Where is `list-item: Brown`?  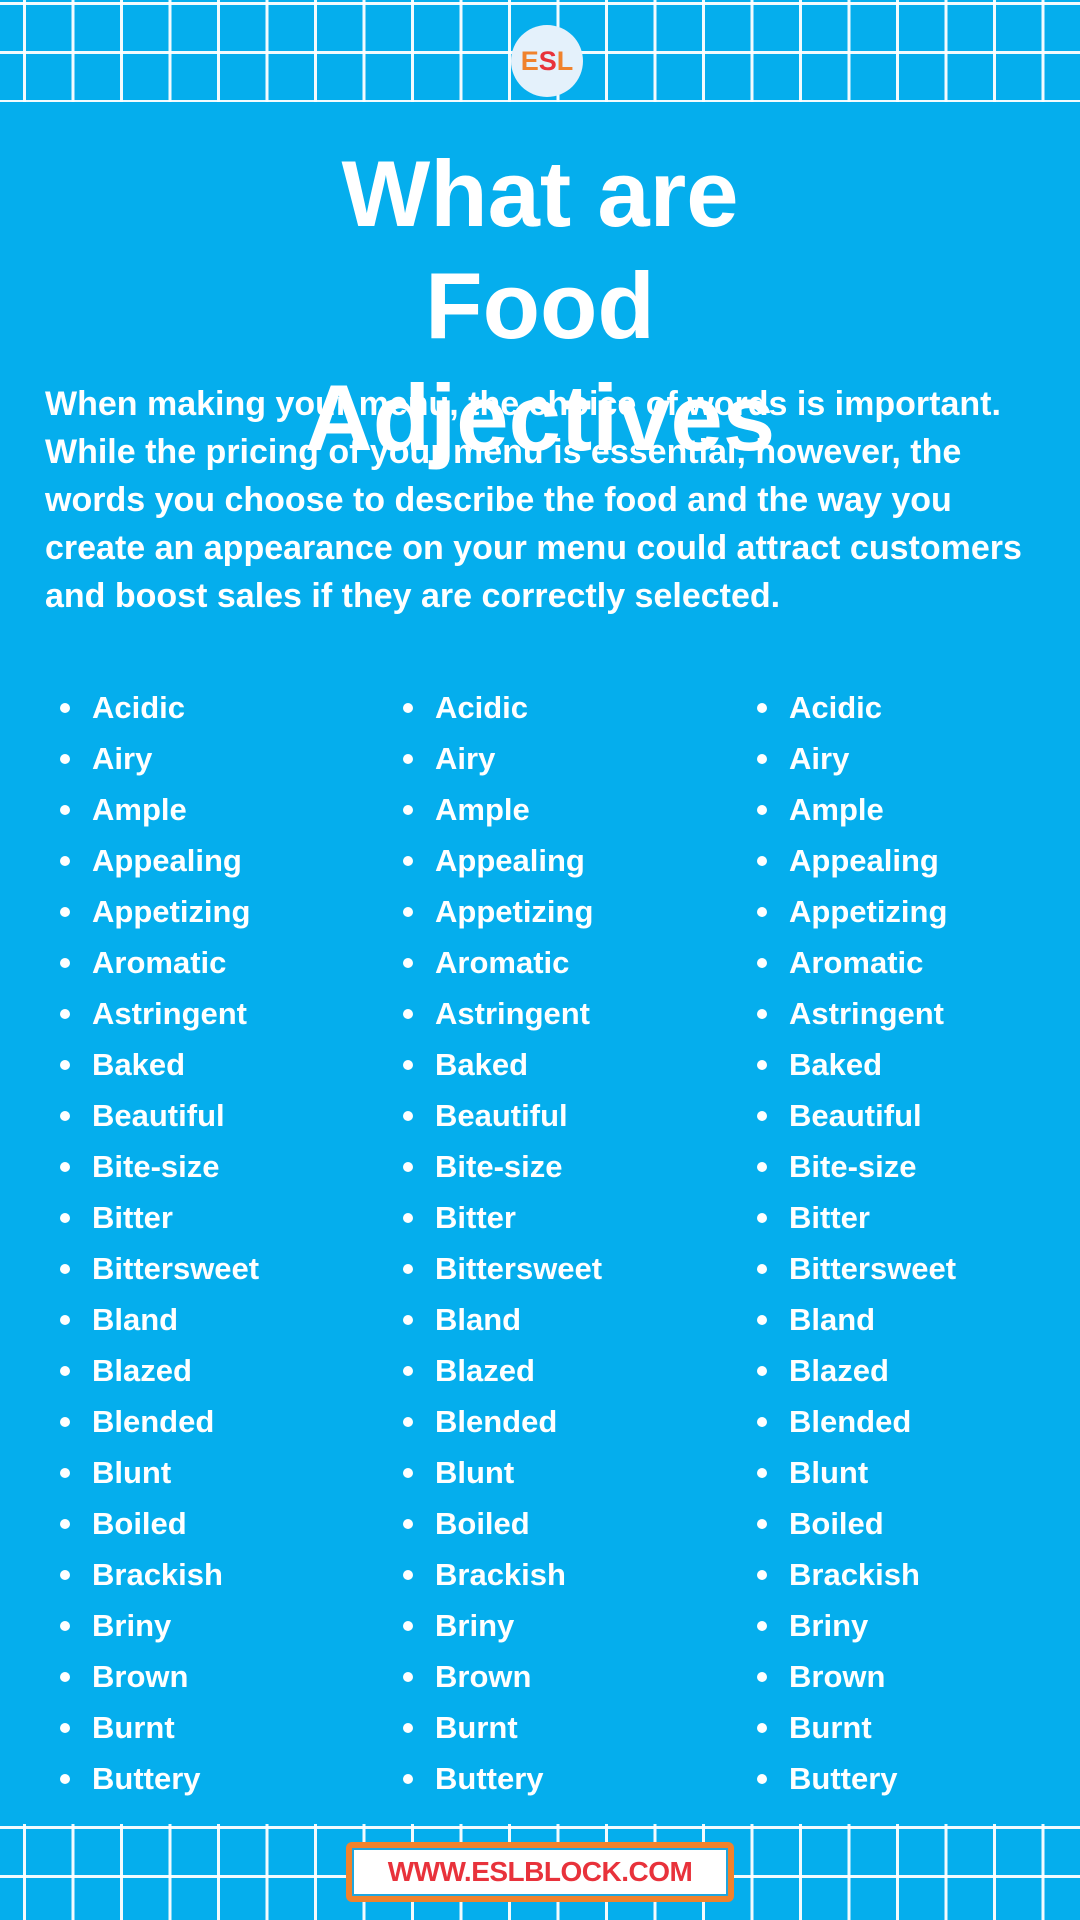
list-item: Brown is located at coordinates (502, 1676).